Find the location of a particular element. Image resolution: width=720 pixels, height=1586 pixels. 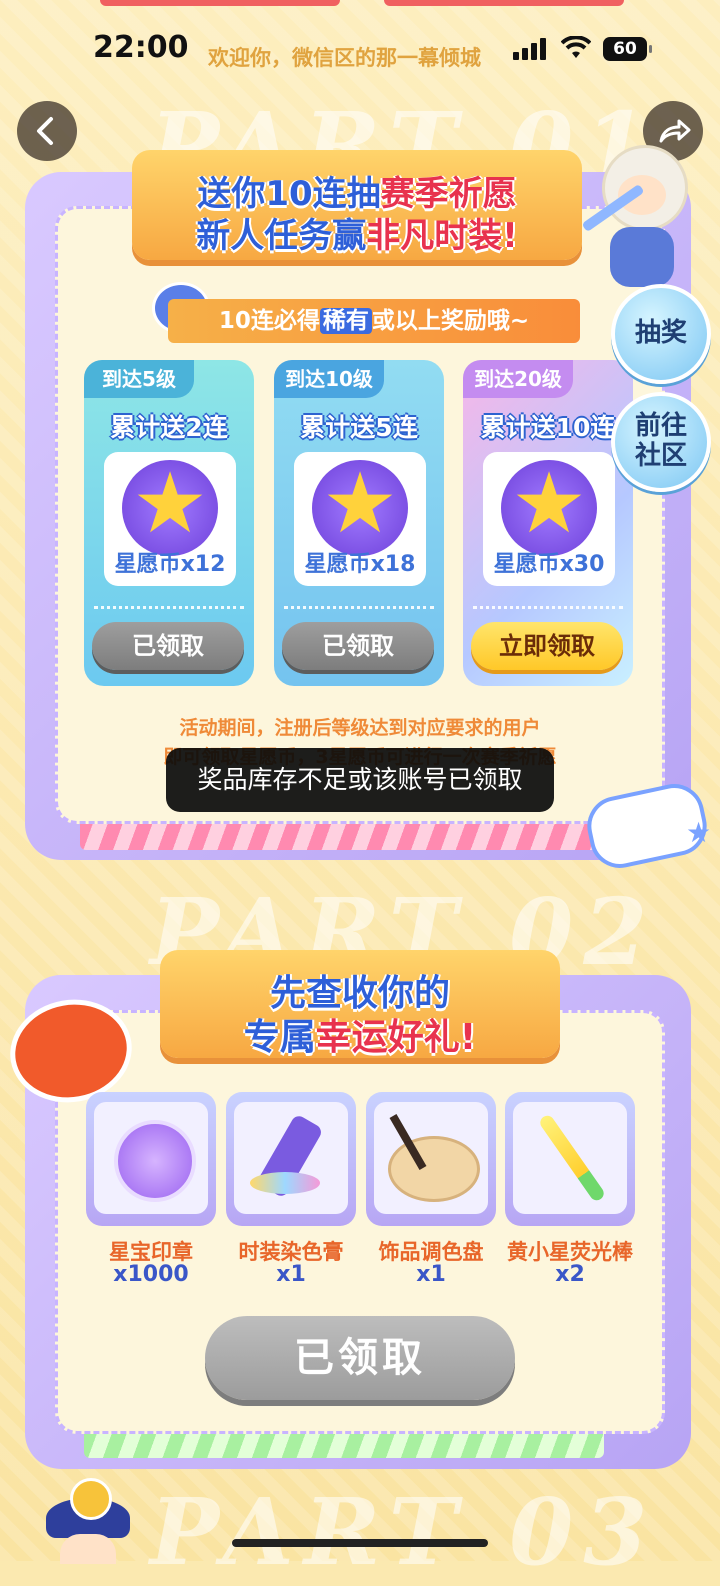

wifi-icon is located at coordinates (576, 47).